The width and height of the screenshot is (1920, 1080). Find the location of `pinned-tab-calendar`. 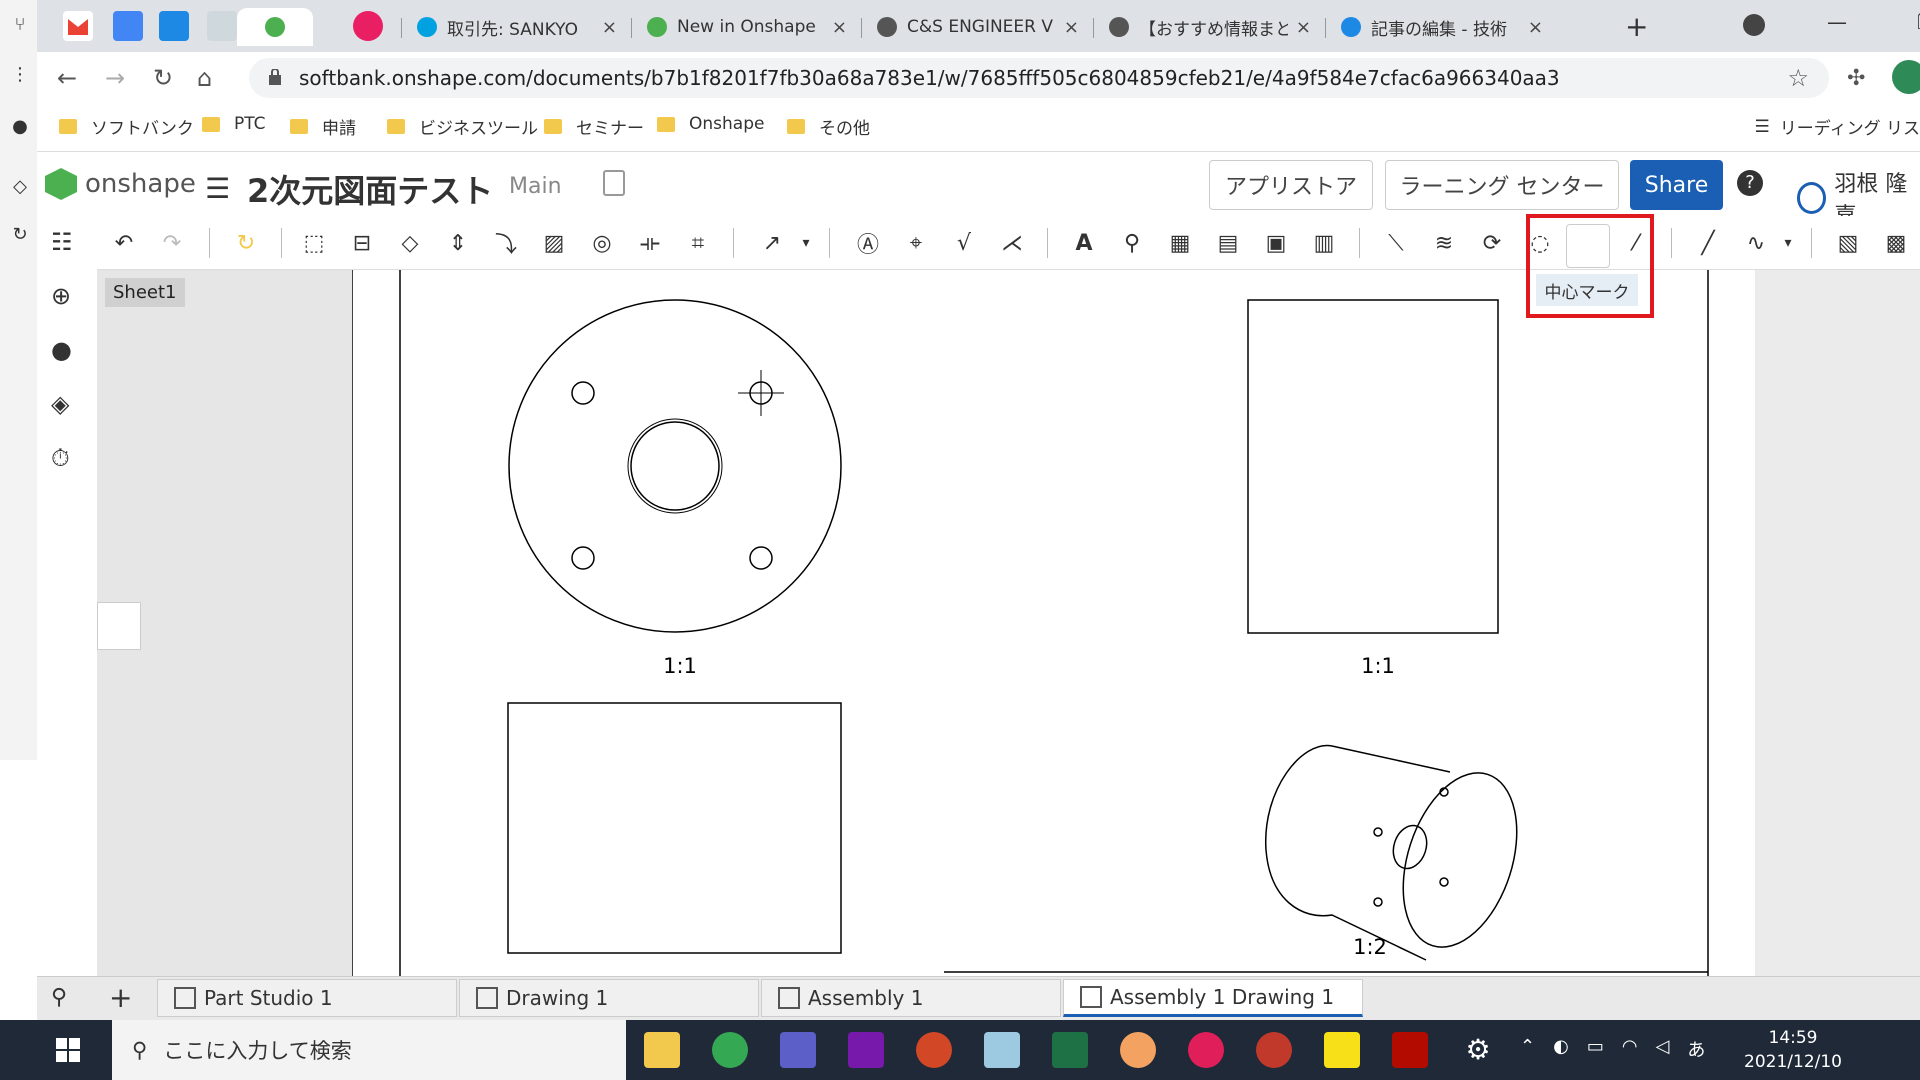

pinned-tab-calendar is located at coordinates (128, 26).